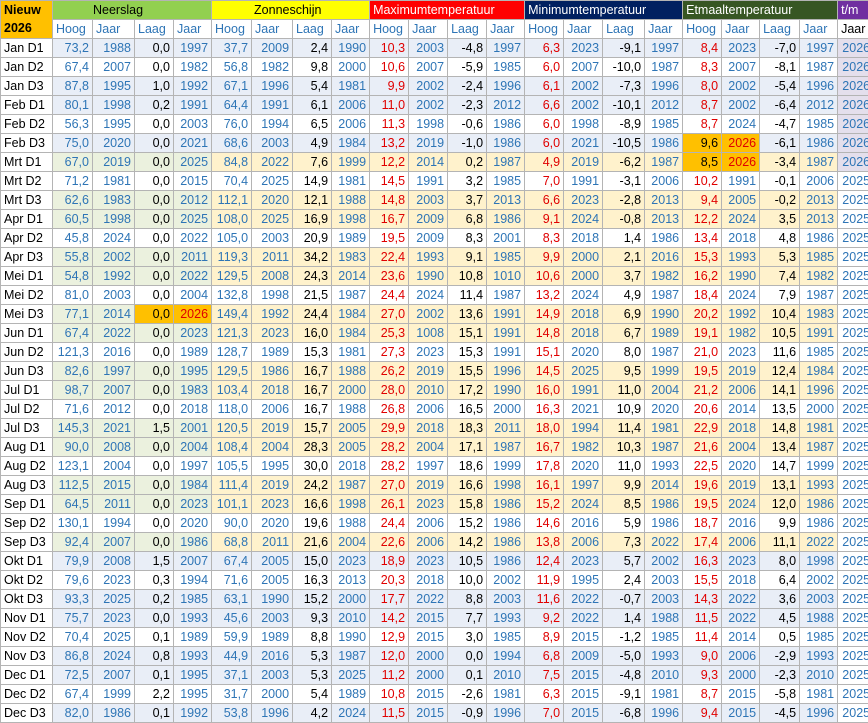  I want to click on value-cell: -4,7, so click(780, 124).